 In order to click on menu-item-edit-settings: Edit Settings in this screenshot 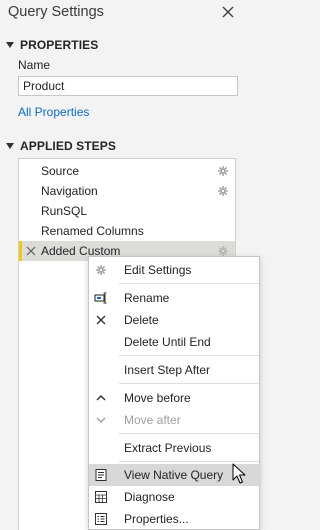, I will do `click(175, 270)`.